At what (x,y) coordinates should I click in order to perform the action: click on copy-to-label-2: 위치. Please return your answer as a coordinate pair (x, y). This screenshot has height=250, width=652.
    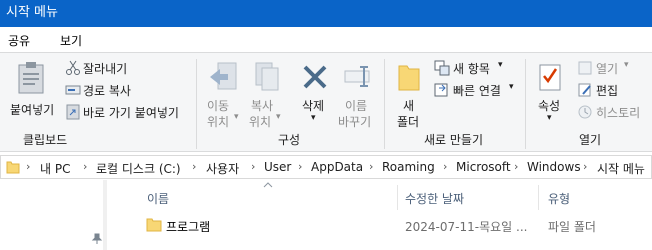
    Looking at the image, I should click on (260, 122).